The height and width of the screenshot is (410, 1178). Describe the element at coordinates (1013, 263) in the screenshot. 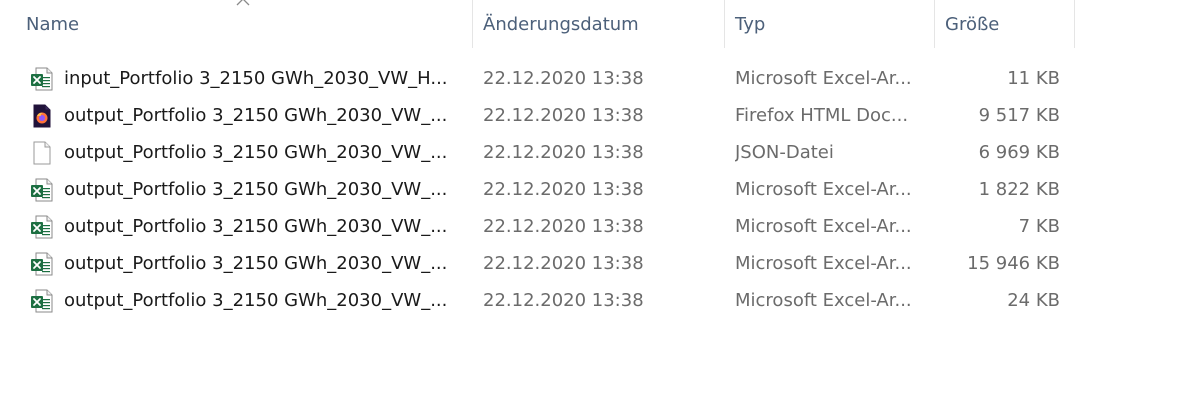

I see `file-size: 15 946 KB` at that location.